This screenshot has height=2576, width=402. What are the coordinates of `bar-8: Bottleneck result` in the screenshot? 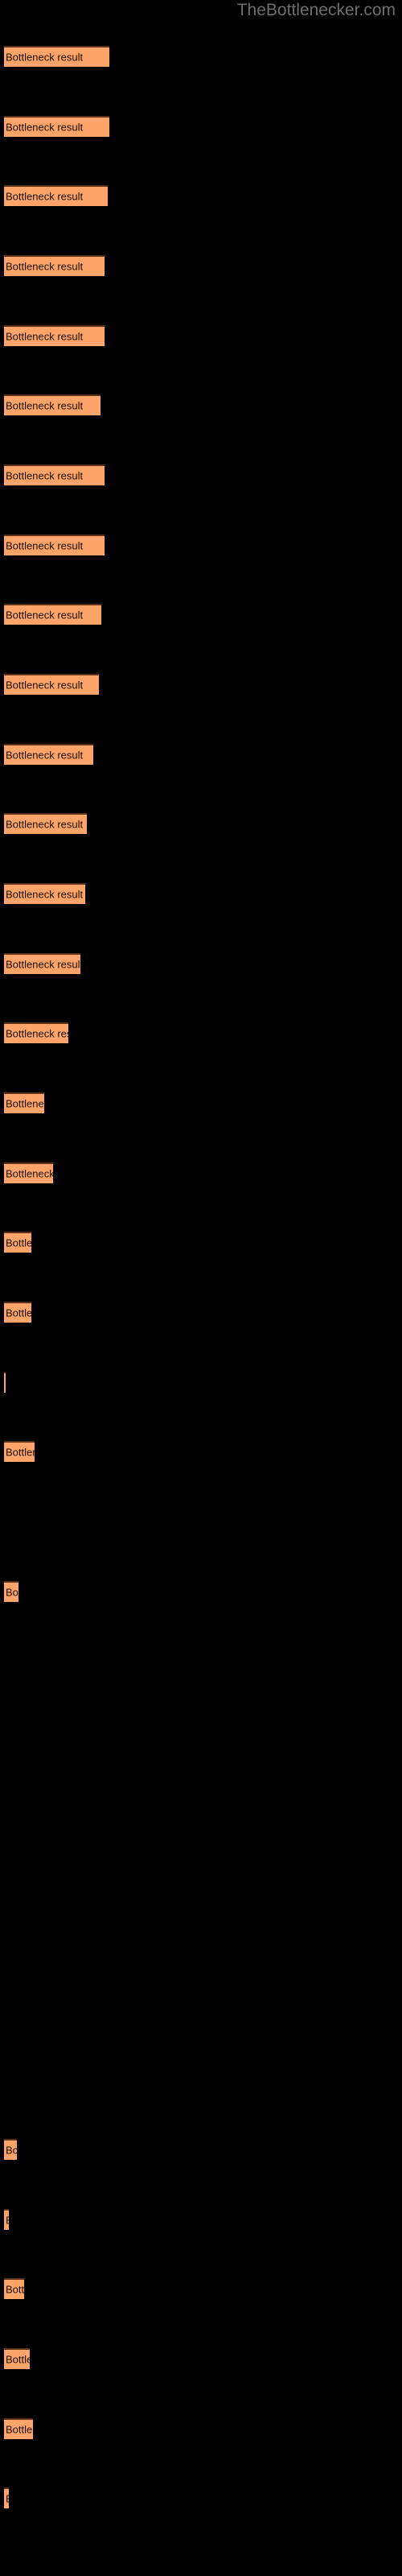 It's located at (54, 545).